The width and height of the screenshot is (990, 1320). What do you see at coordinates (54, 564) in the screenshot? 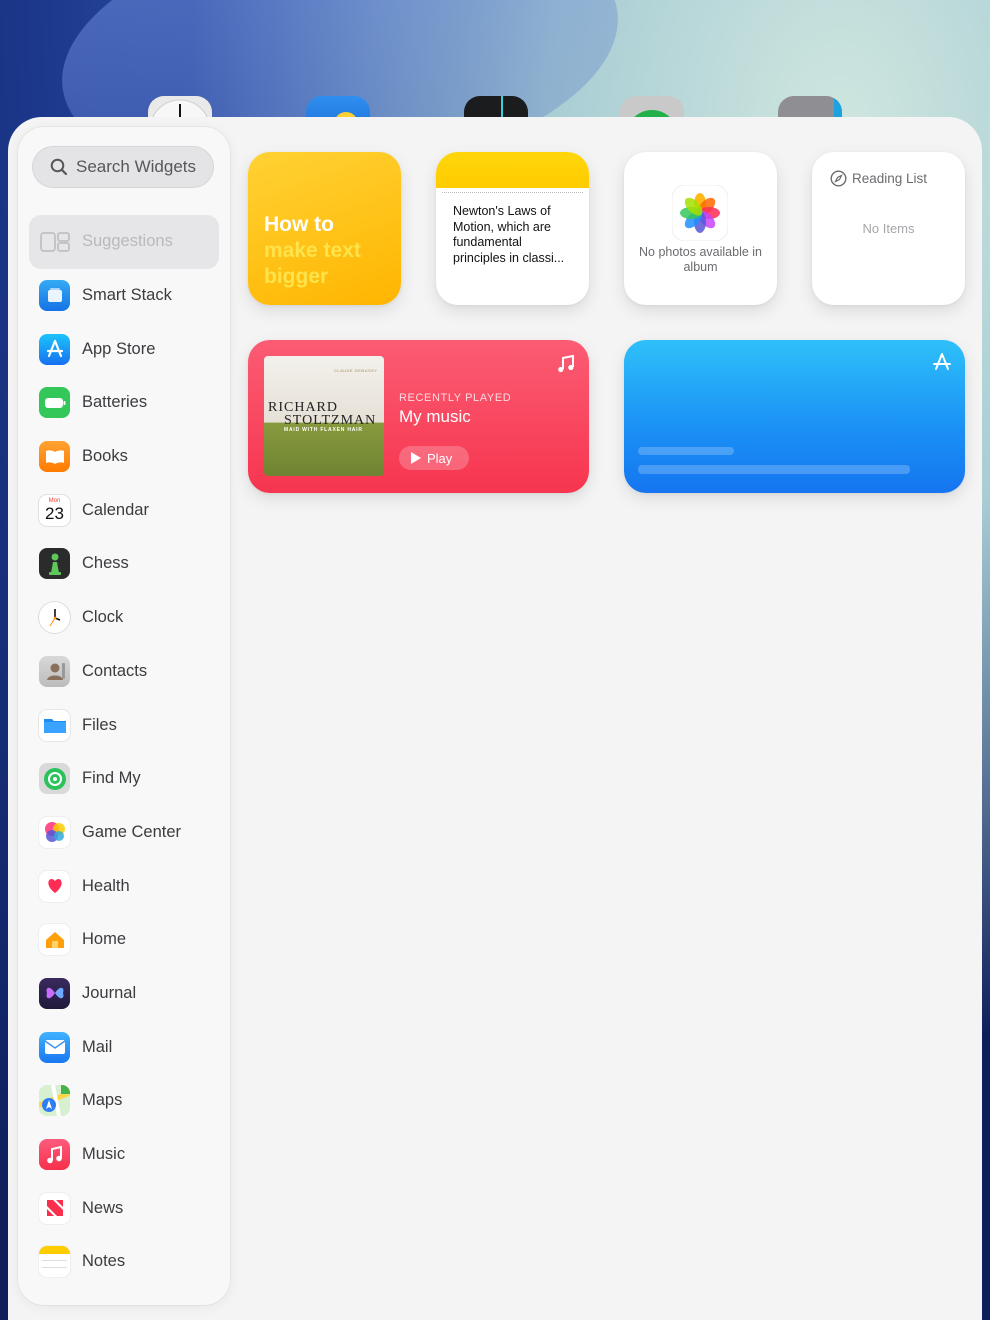
I see `chess-icon` at bounding box center [54, 564].